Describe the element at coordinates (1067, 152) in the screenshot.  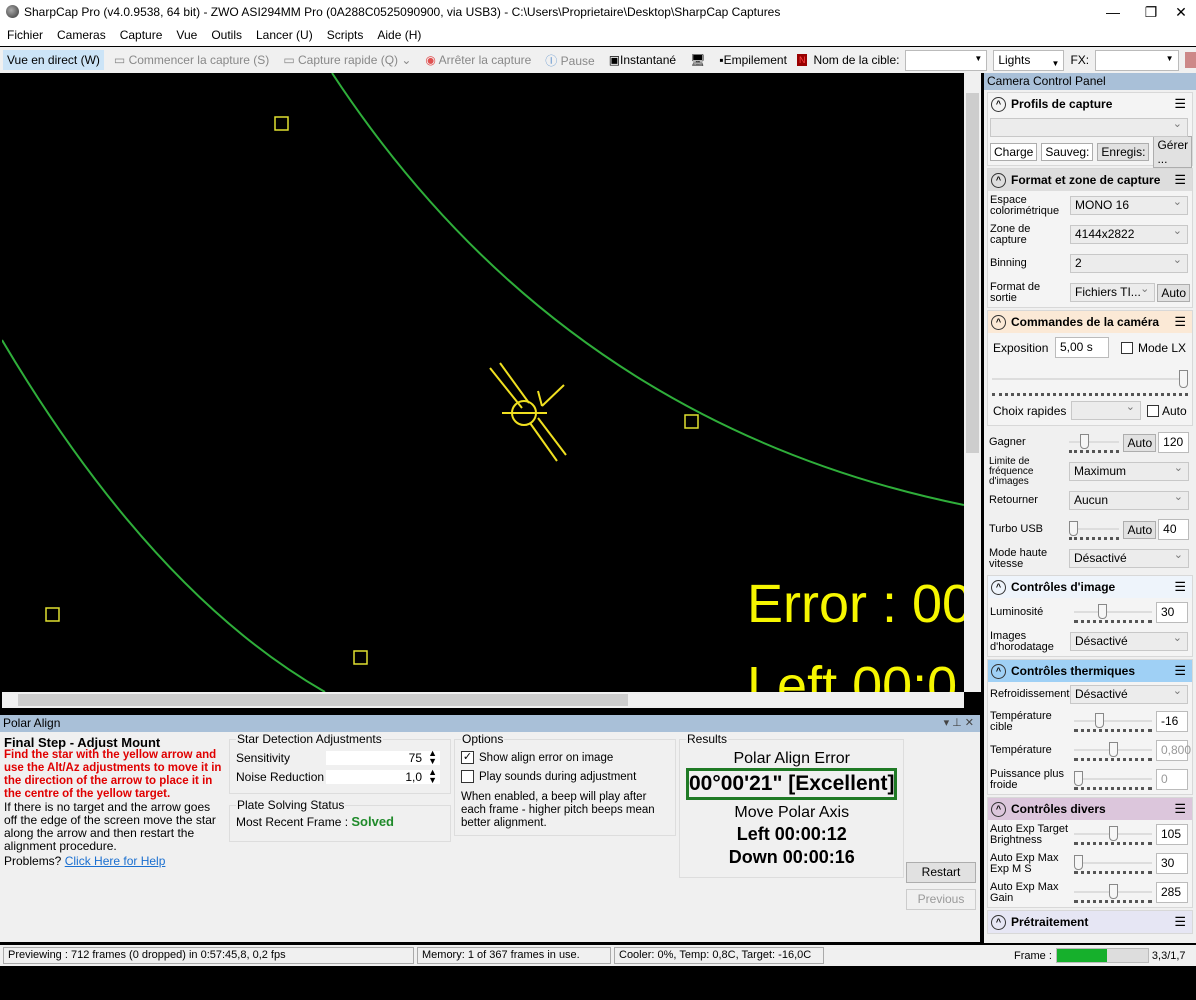
I see `save-profile-button: Sauveg:` at that location.